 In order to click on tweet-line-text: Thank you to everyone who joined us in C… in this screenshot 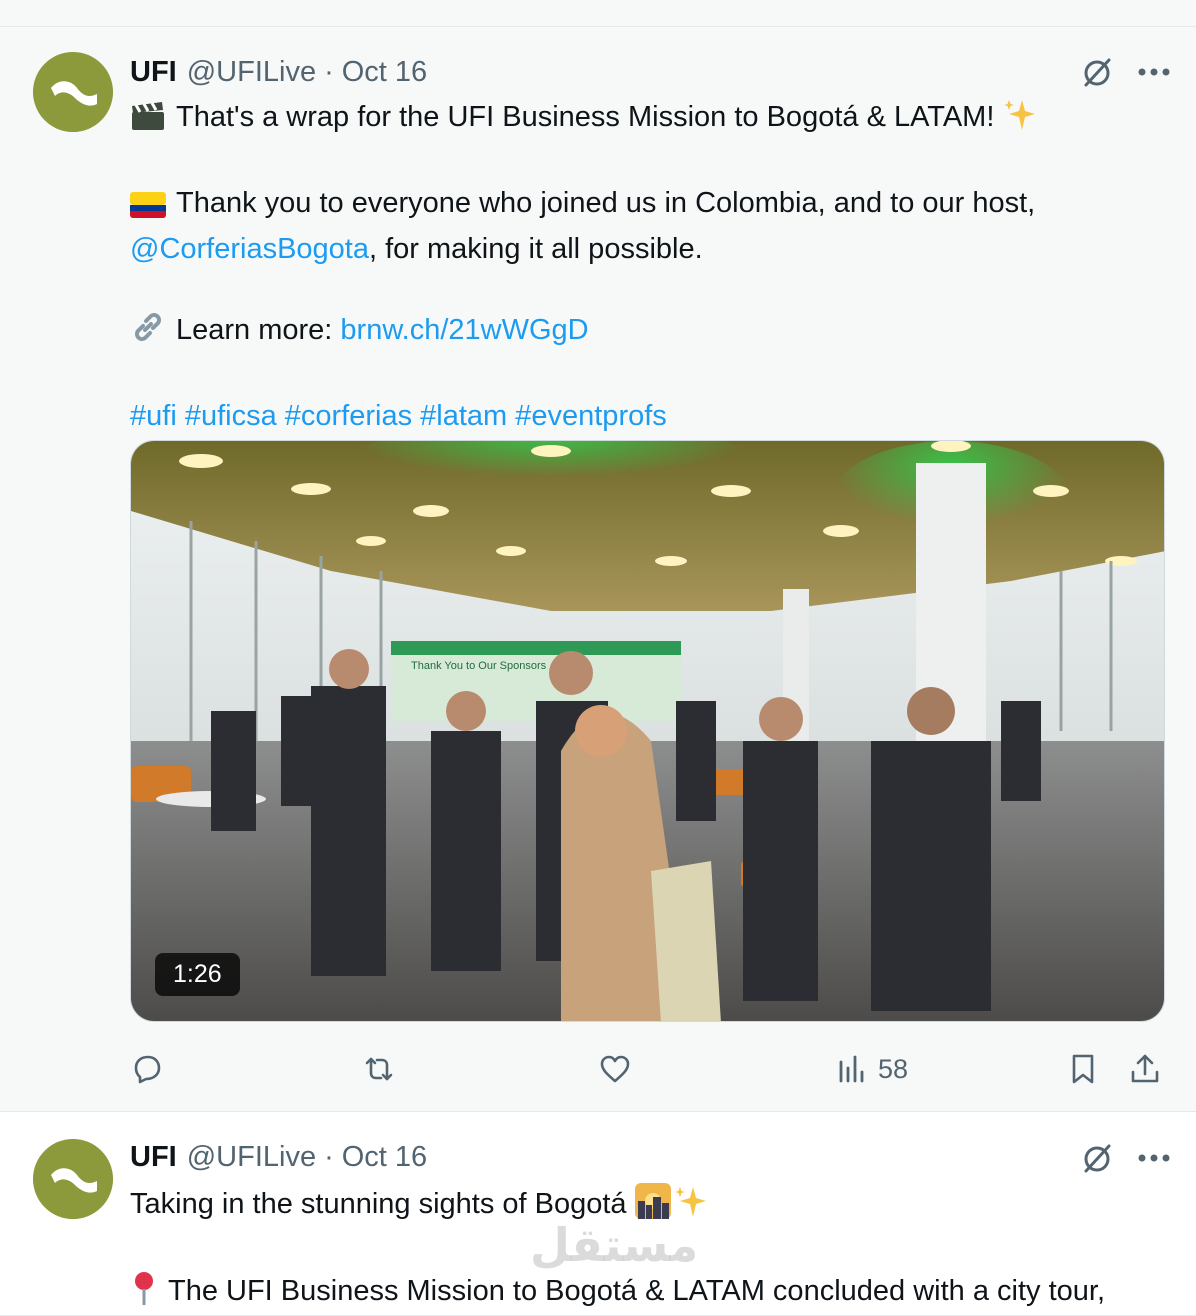, I will do `click(606, 203)`.